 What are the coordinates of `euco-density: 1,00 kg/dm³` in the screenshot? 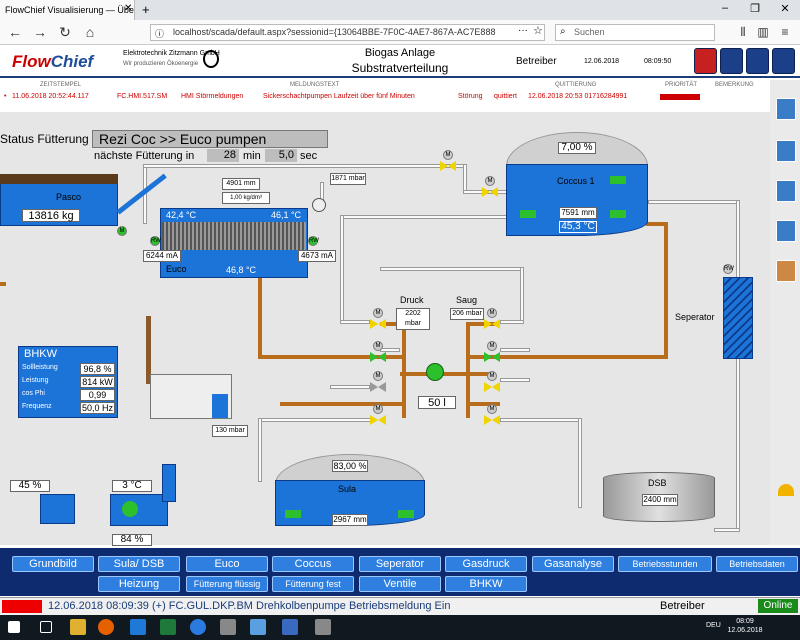 It's located at (246, 198).